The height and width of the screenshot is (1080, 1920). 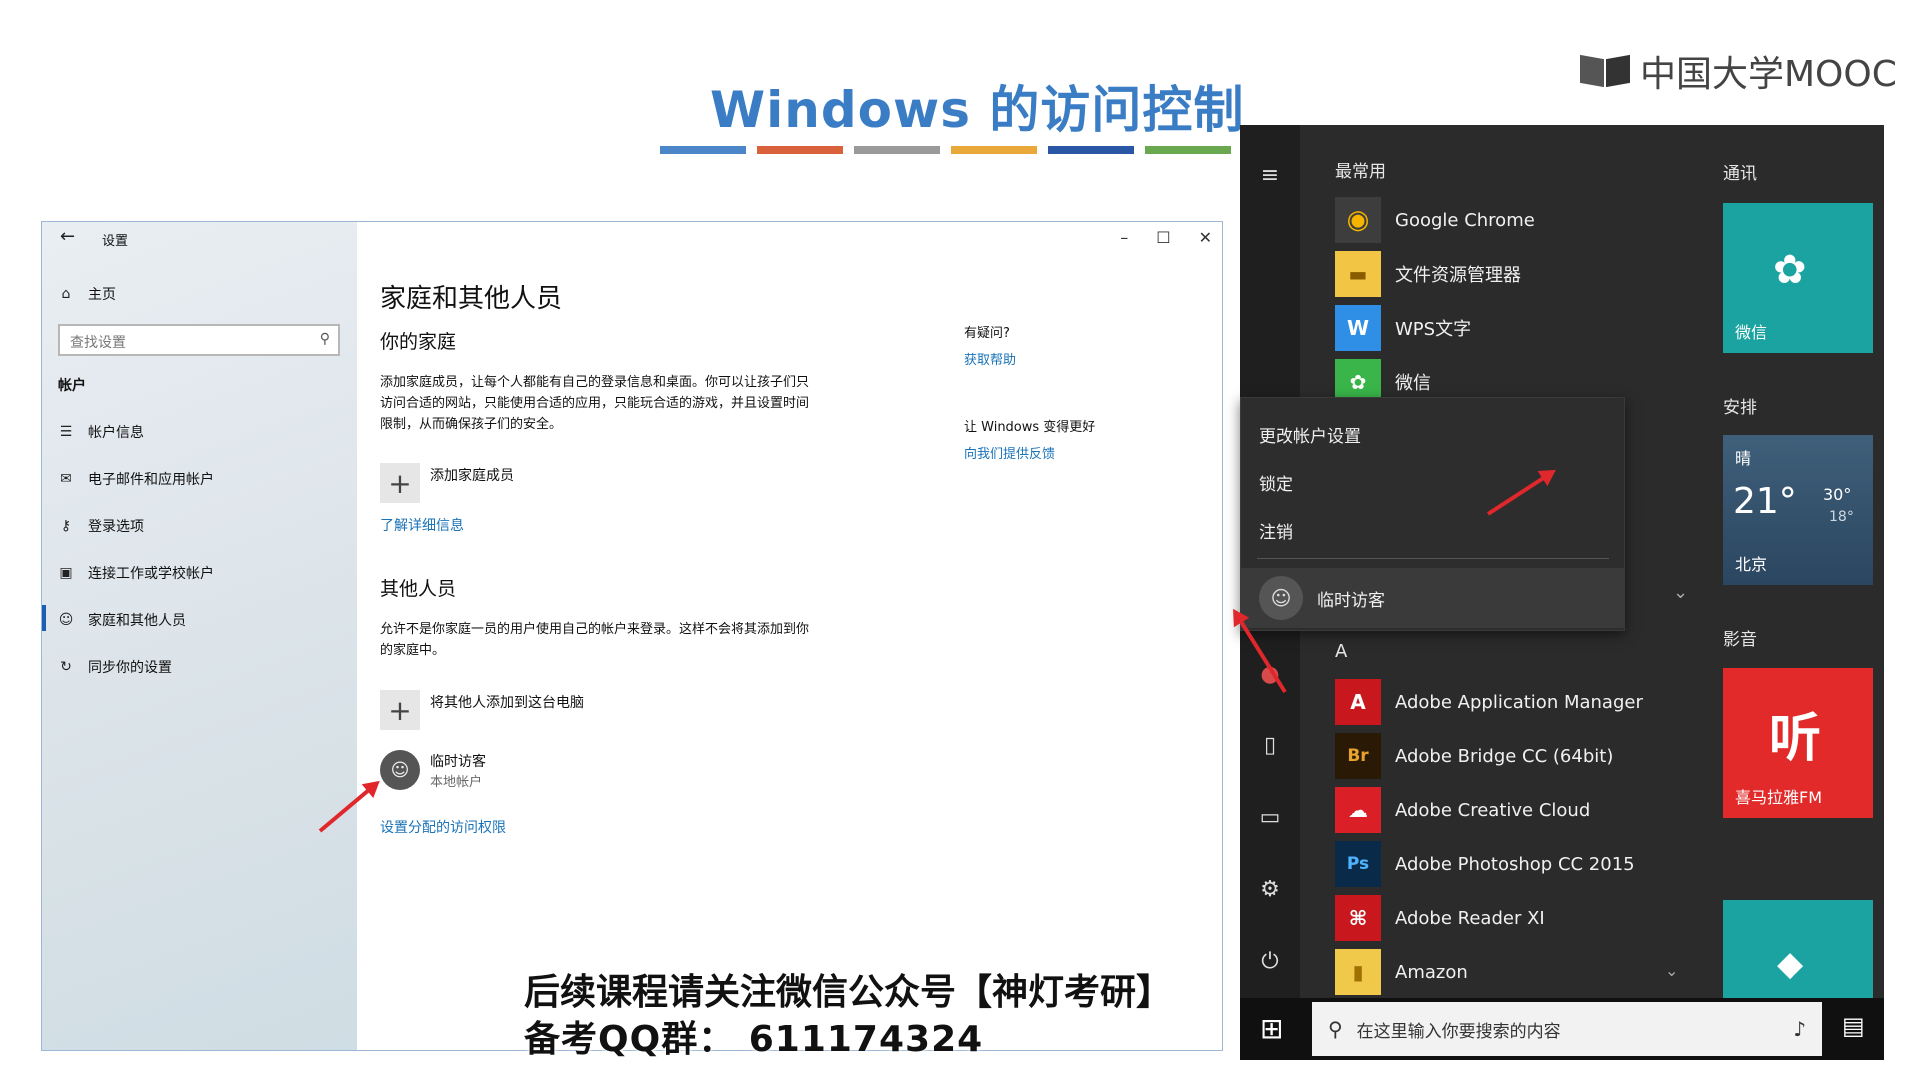 I want to click on menu-item-switch-account: ☺ 临时访客, so click(x=1432, y=598).